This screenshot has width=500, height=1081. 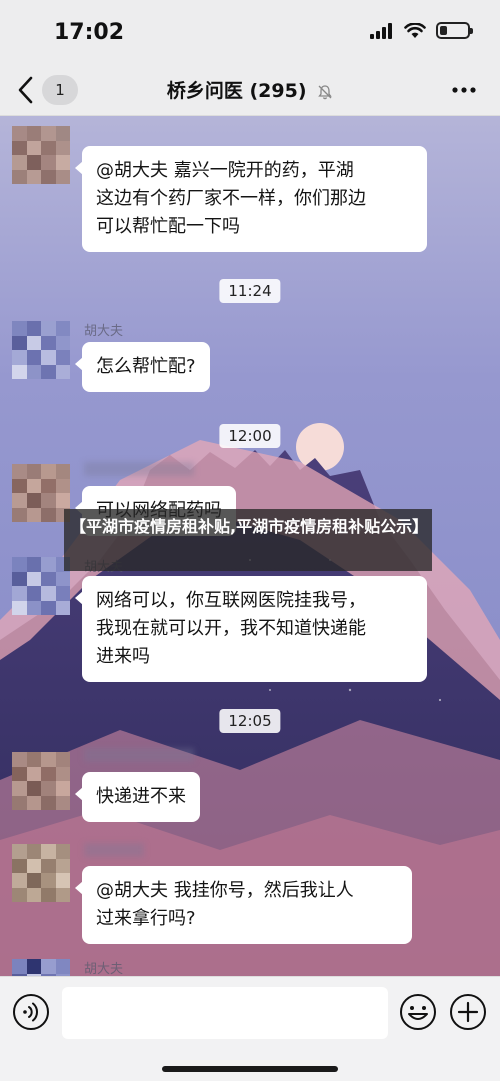 I want to click on message-text: 怎么帮忙配?, so click(x=146, y=366).